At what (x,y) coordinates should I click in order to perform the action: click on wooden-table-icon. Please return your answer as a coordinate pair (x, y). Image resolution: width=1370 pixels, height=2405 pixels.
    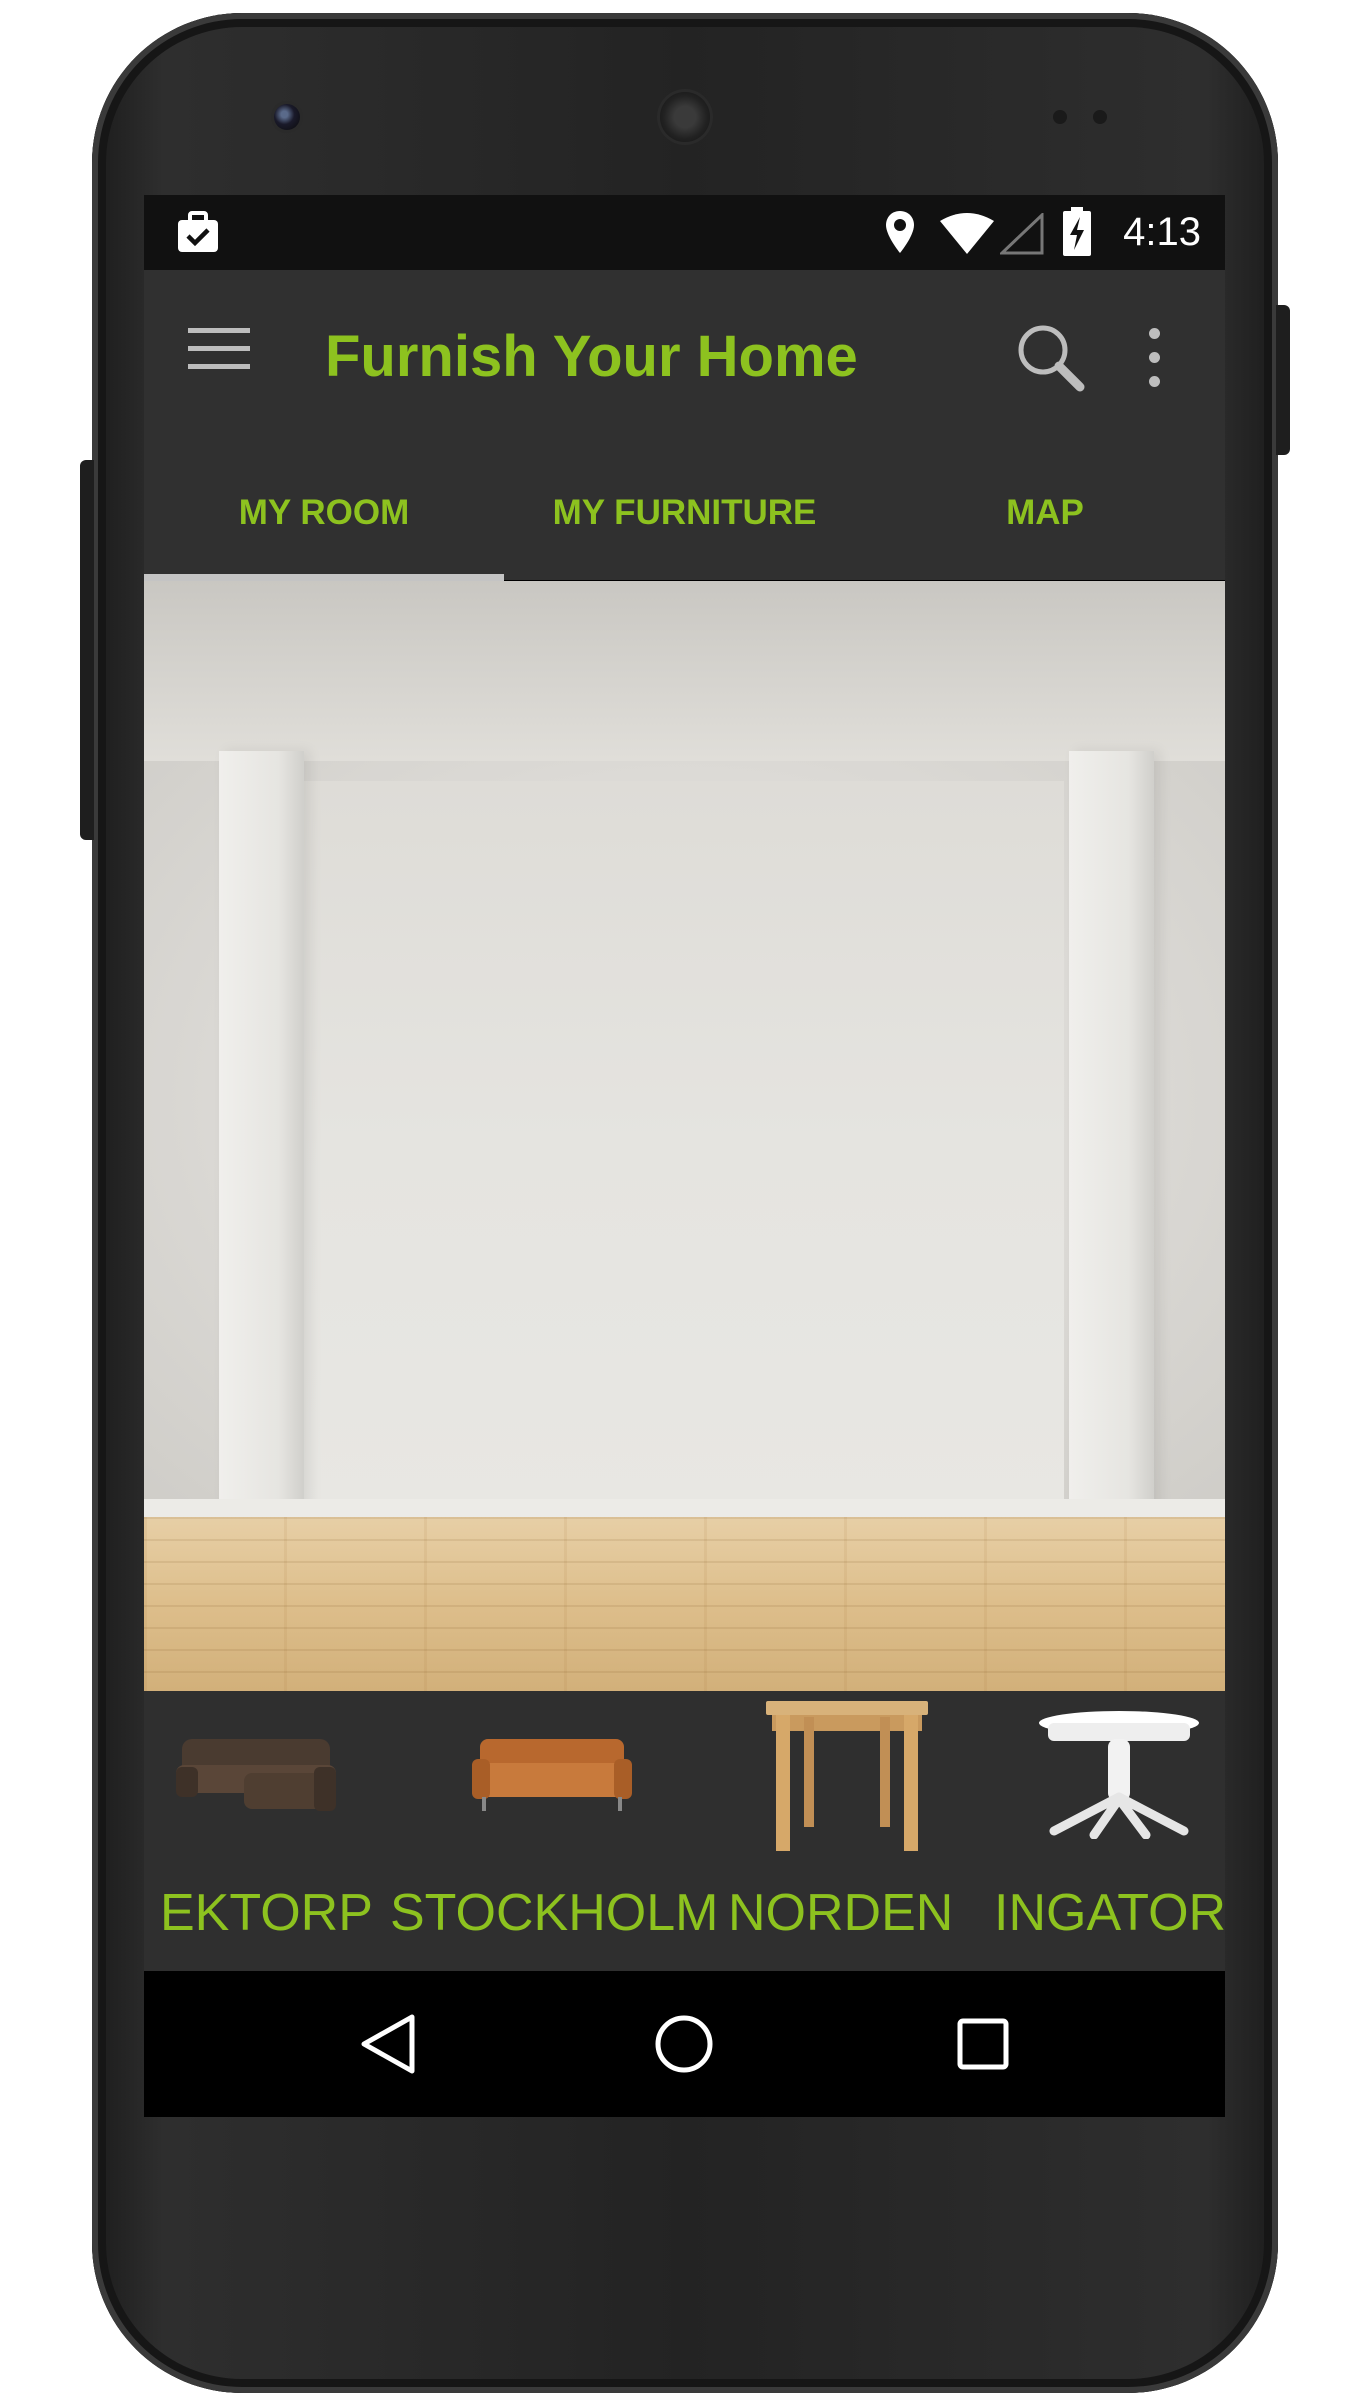
    Looking at the image, I should click on (847, 1776).